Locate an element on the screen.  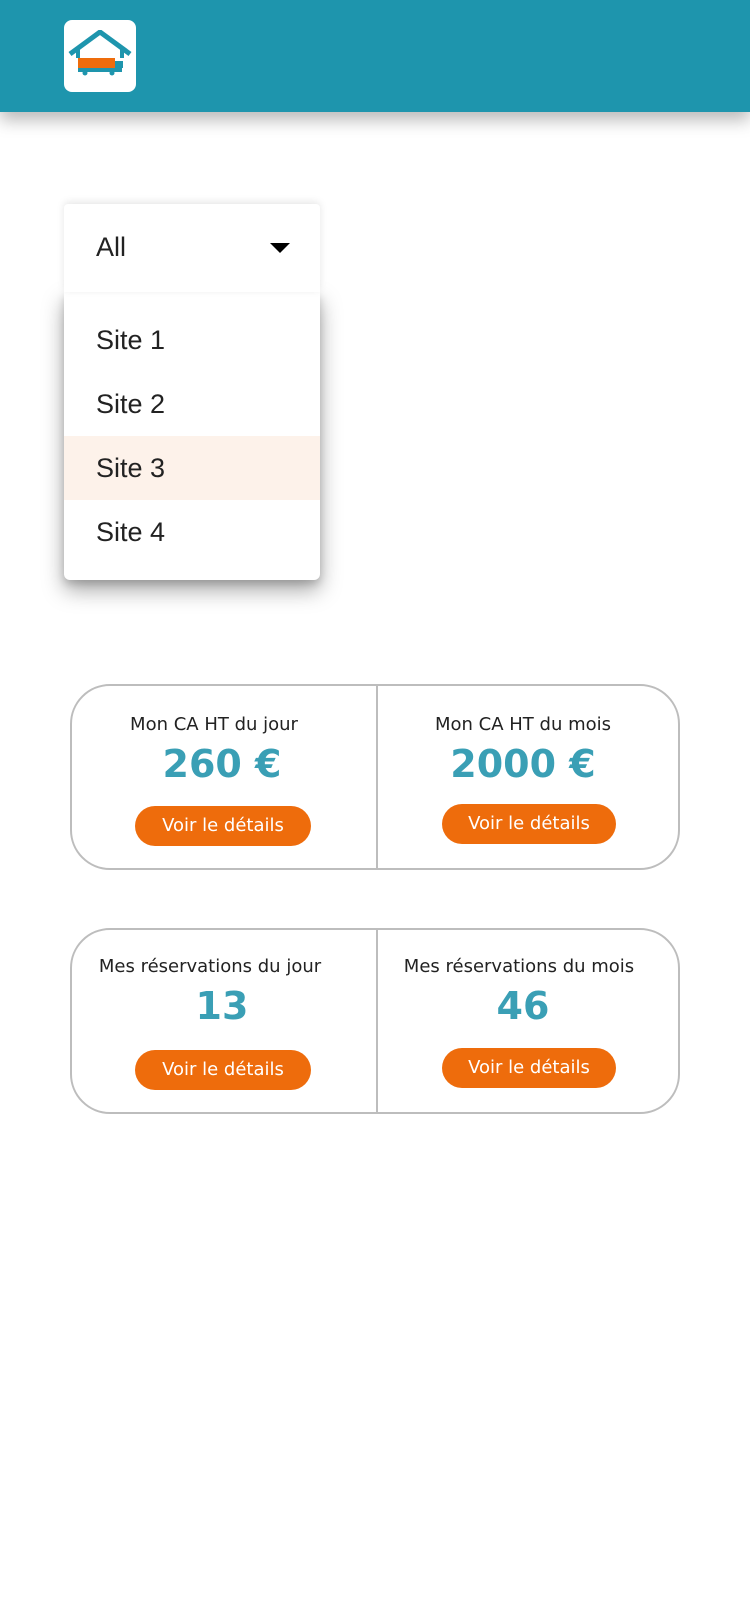
reservations-day-details-button: Voir le détails is located at coordinates (223, 1070).